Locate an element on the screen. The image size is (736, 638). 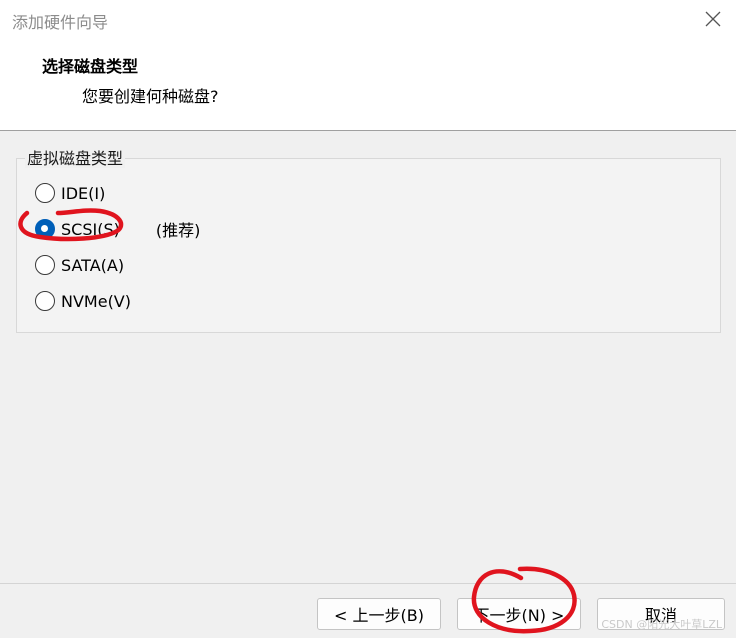
radio-button-nvme is located at coordinates (45, 301).